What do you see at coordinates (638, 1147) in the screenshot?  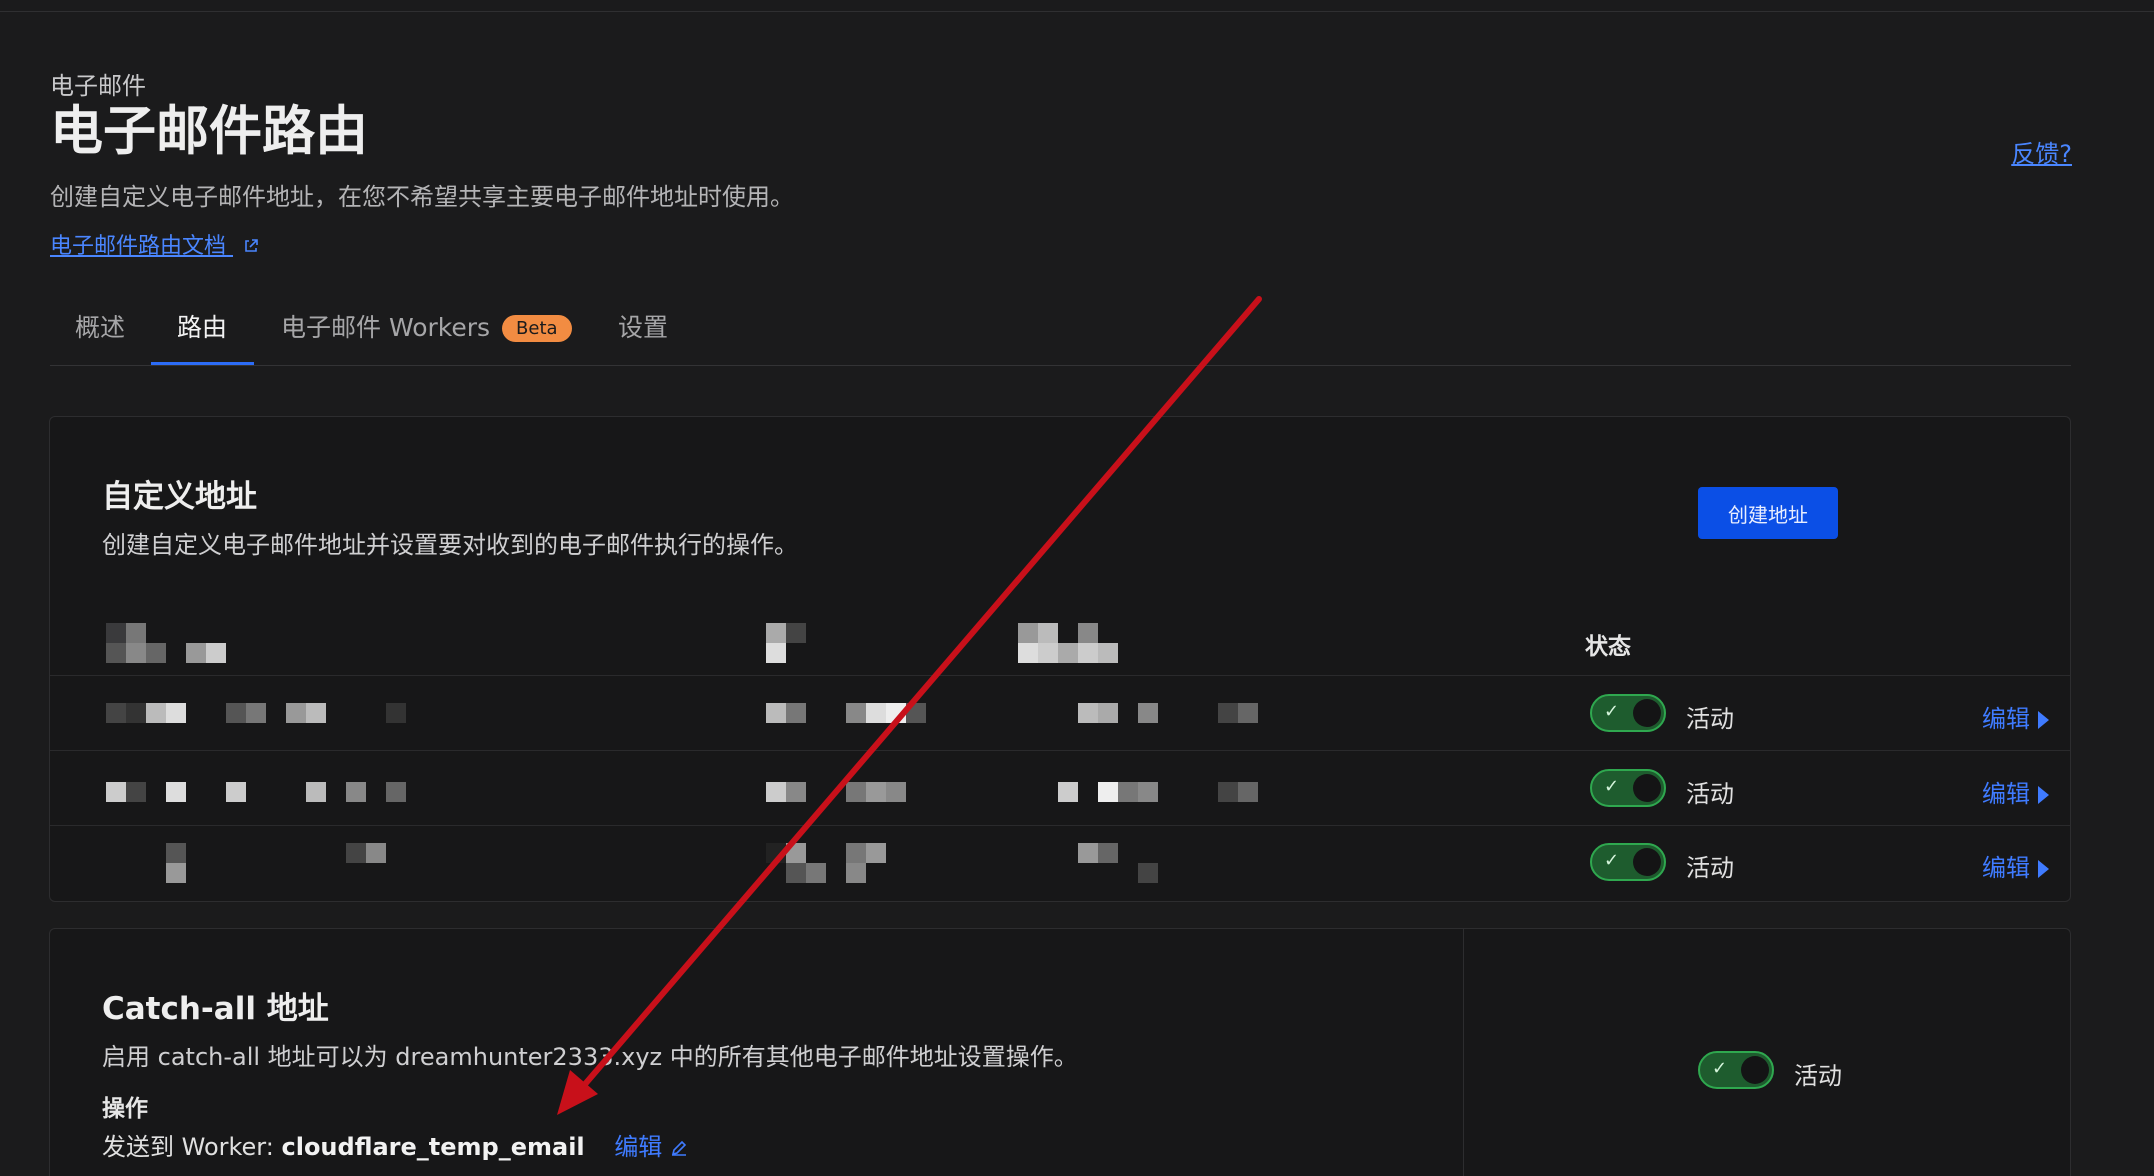 I see `edit-action-label: 编辑` at bounding box center [638, 1147].